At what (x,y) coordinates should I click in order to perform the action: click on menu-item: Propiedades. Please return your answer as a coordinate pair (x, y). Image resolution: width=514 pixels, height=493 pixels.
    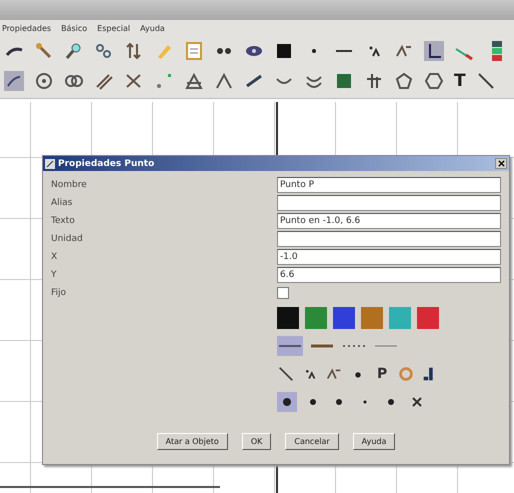
    Looking at the image, I should click on (27, 28).